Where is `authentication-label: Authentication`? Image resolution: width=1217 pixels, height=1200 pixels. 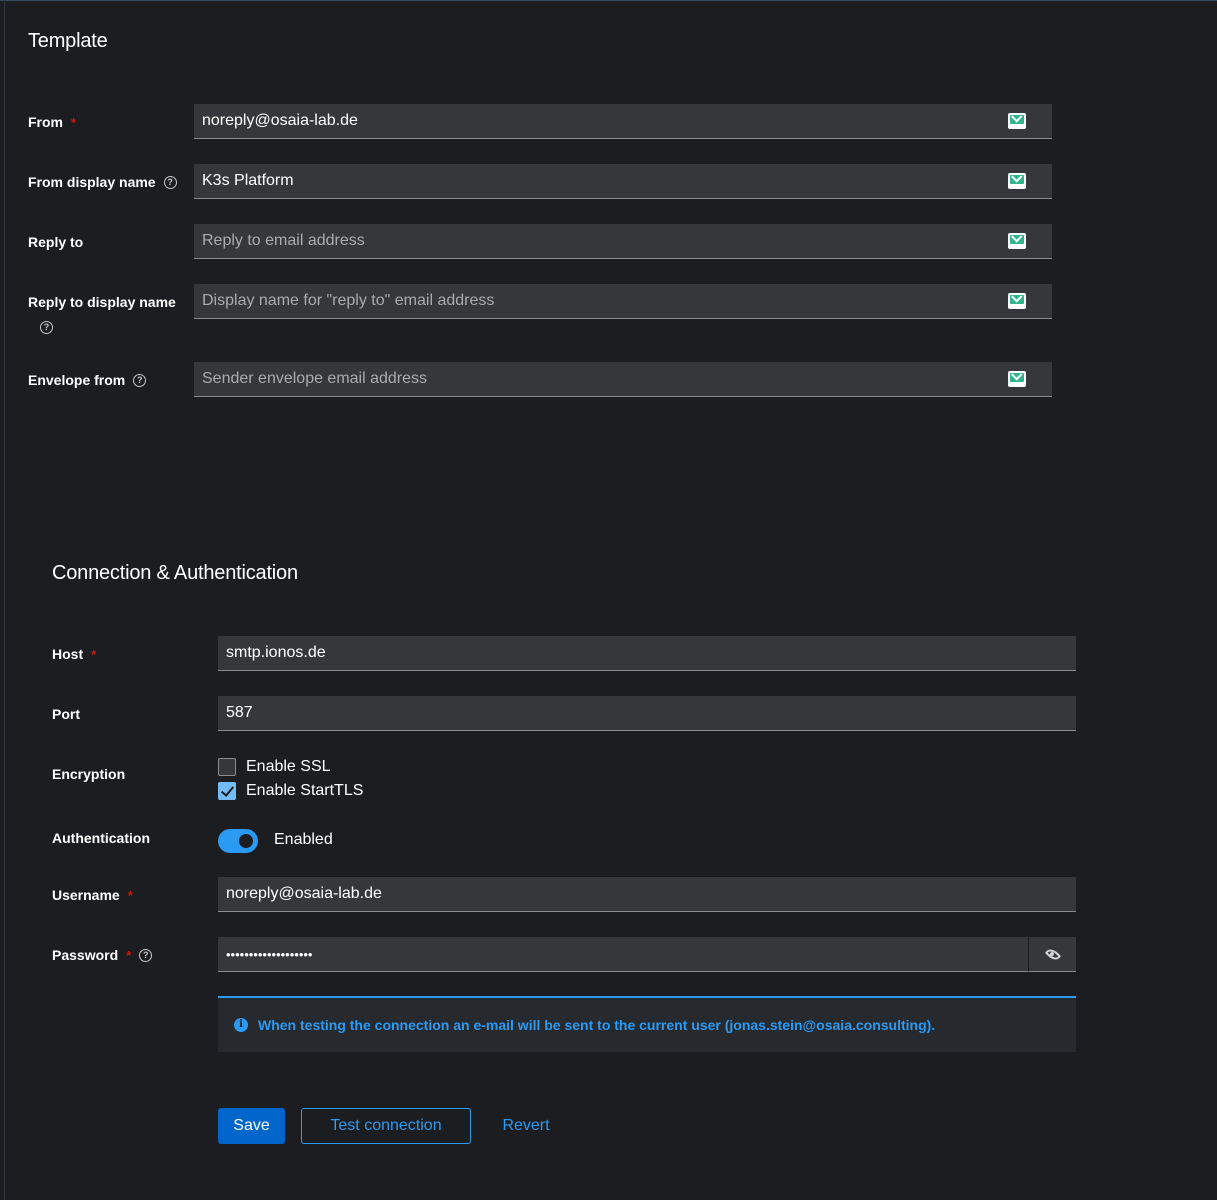
authentication-label: Authentication is located at coordinates (101, 838).